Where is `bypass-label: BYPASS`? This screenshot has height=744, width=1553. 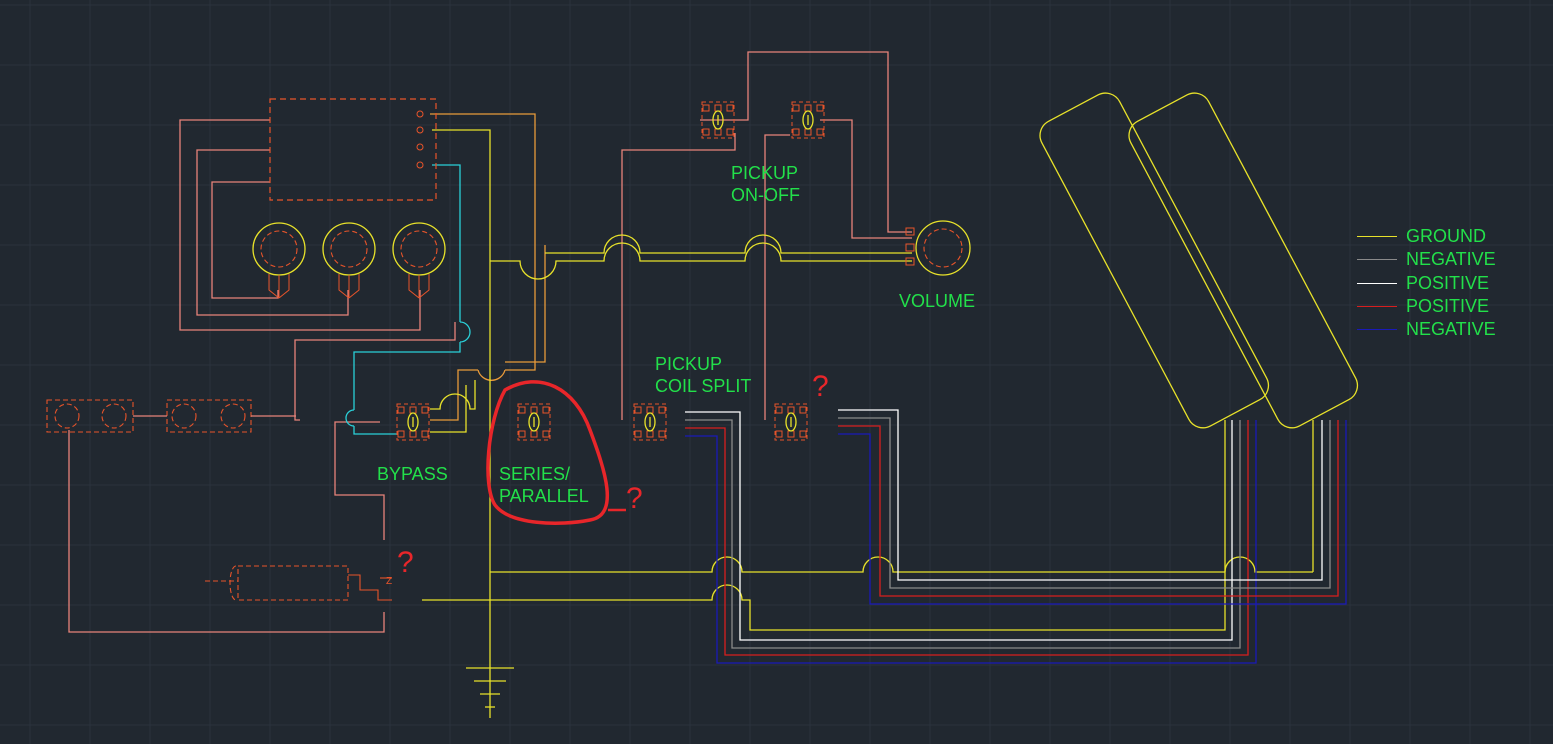
bypass-label: BYPASS is located at coordinates (412, 474).